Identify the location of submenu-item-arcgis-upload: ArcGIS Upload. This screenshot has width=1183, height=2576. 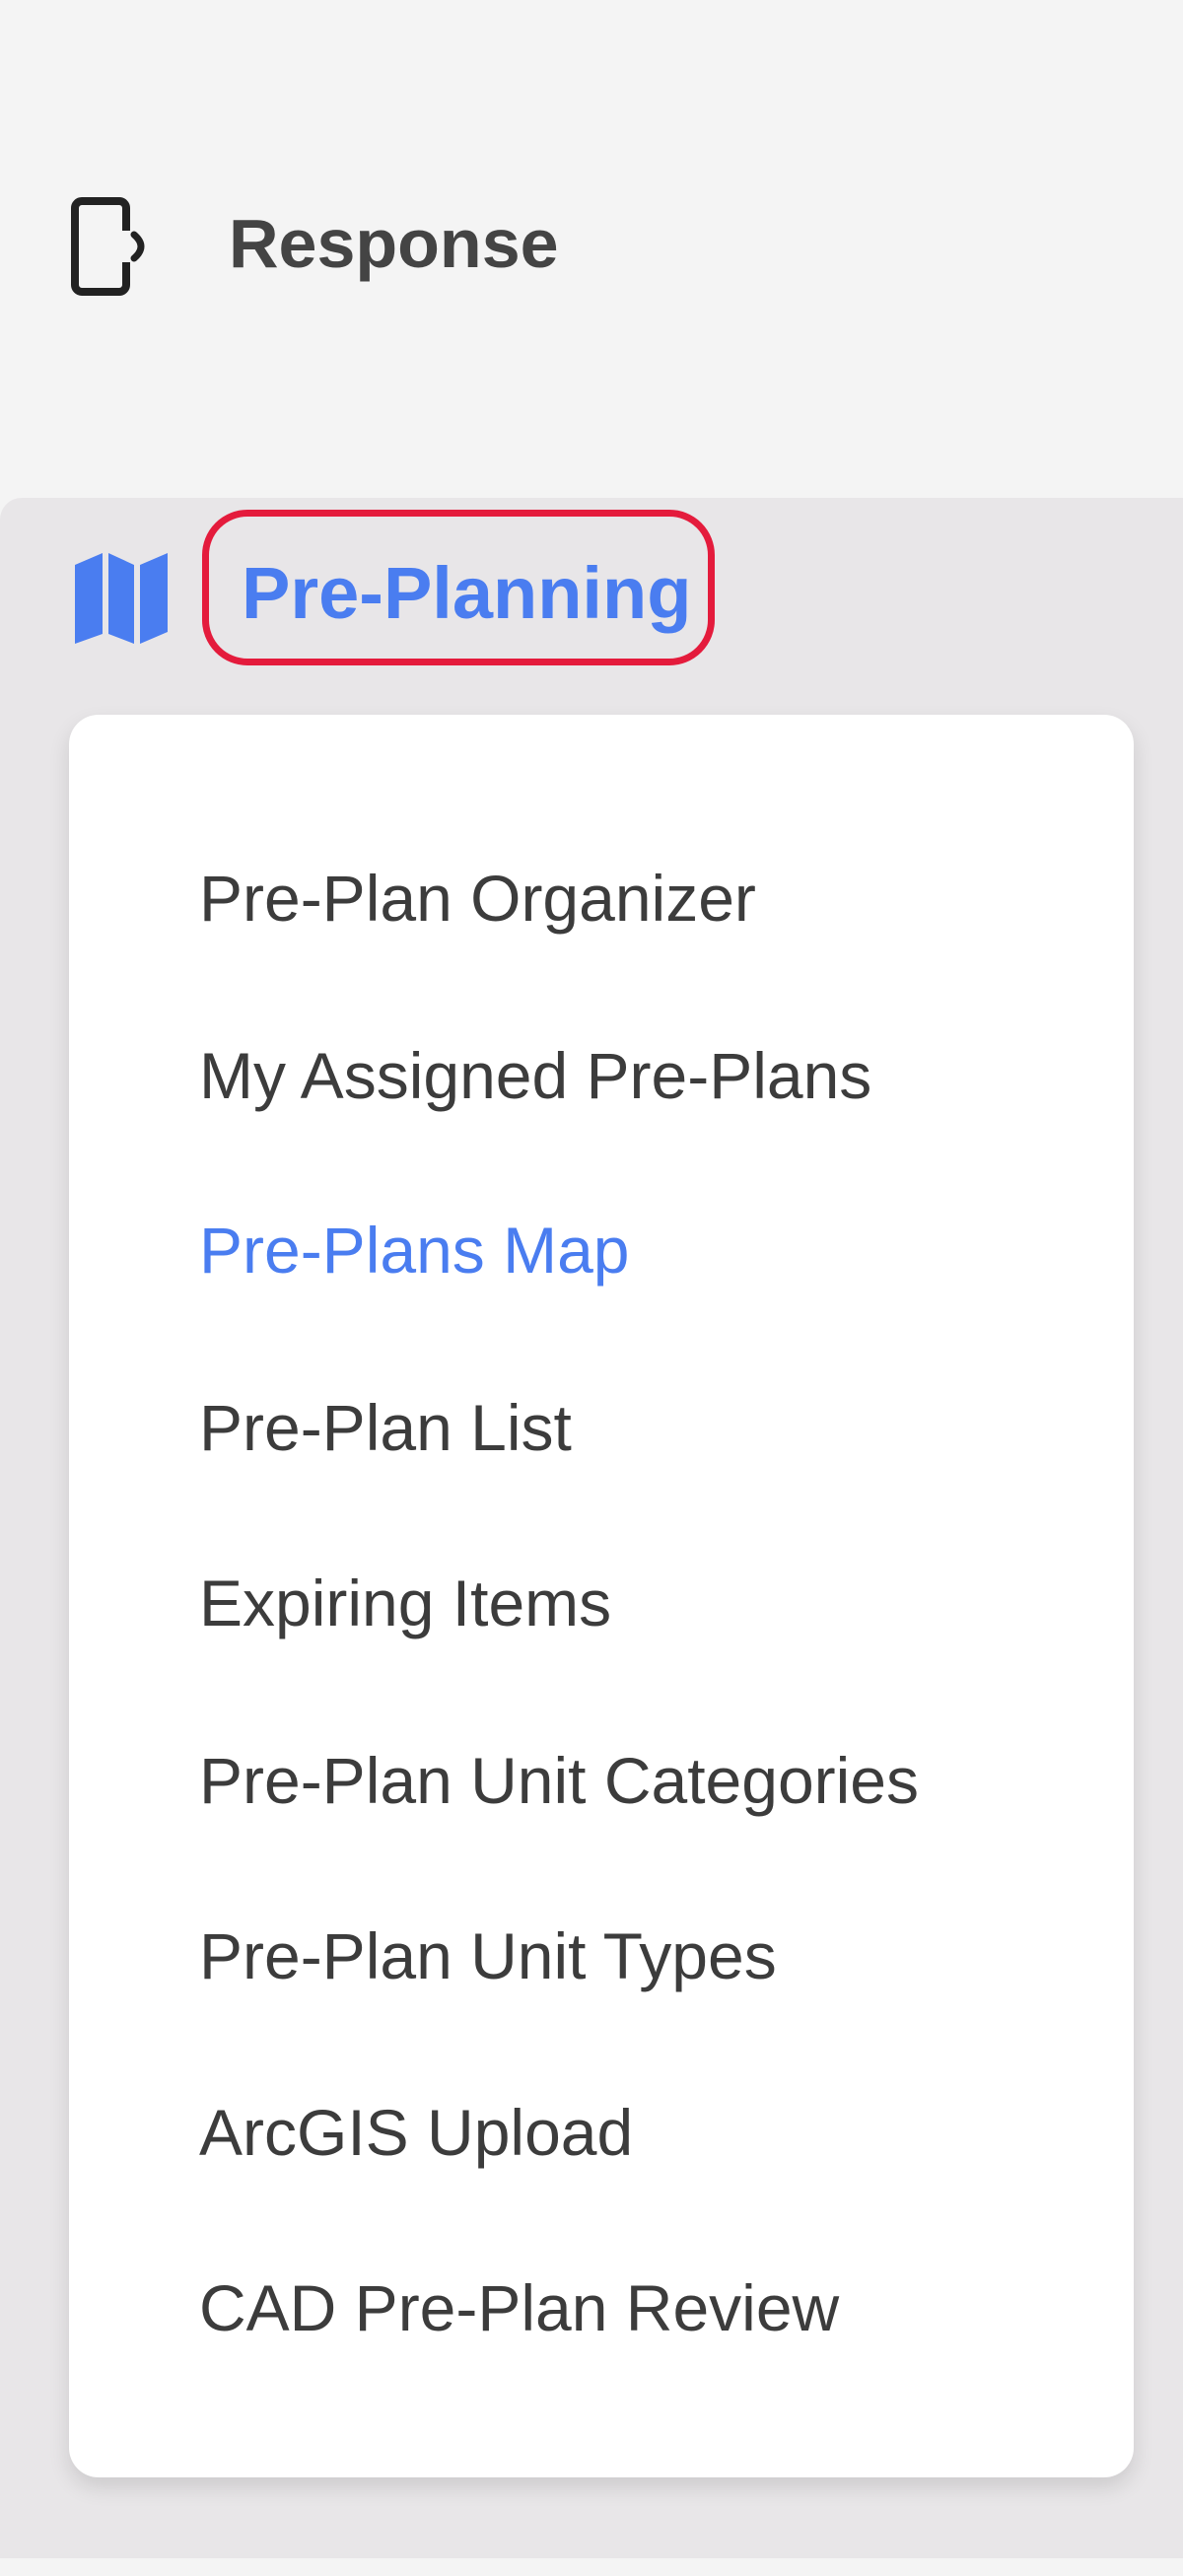
(416, 2133).